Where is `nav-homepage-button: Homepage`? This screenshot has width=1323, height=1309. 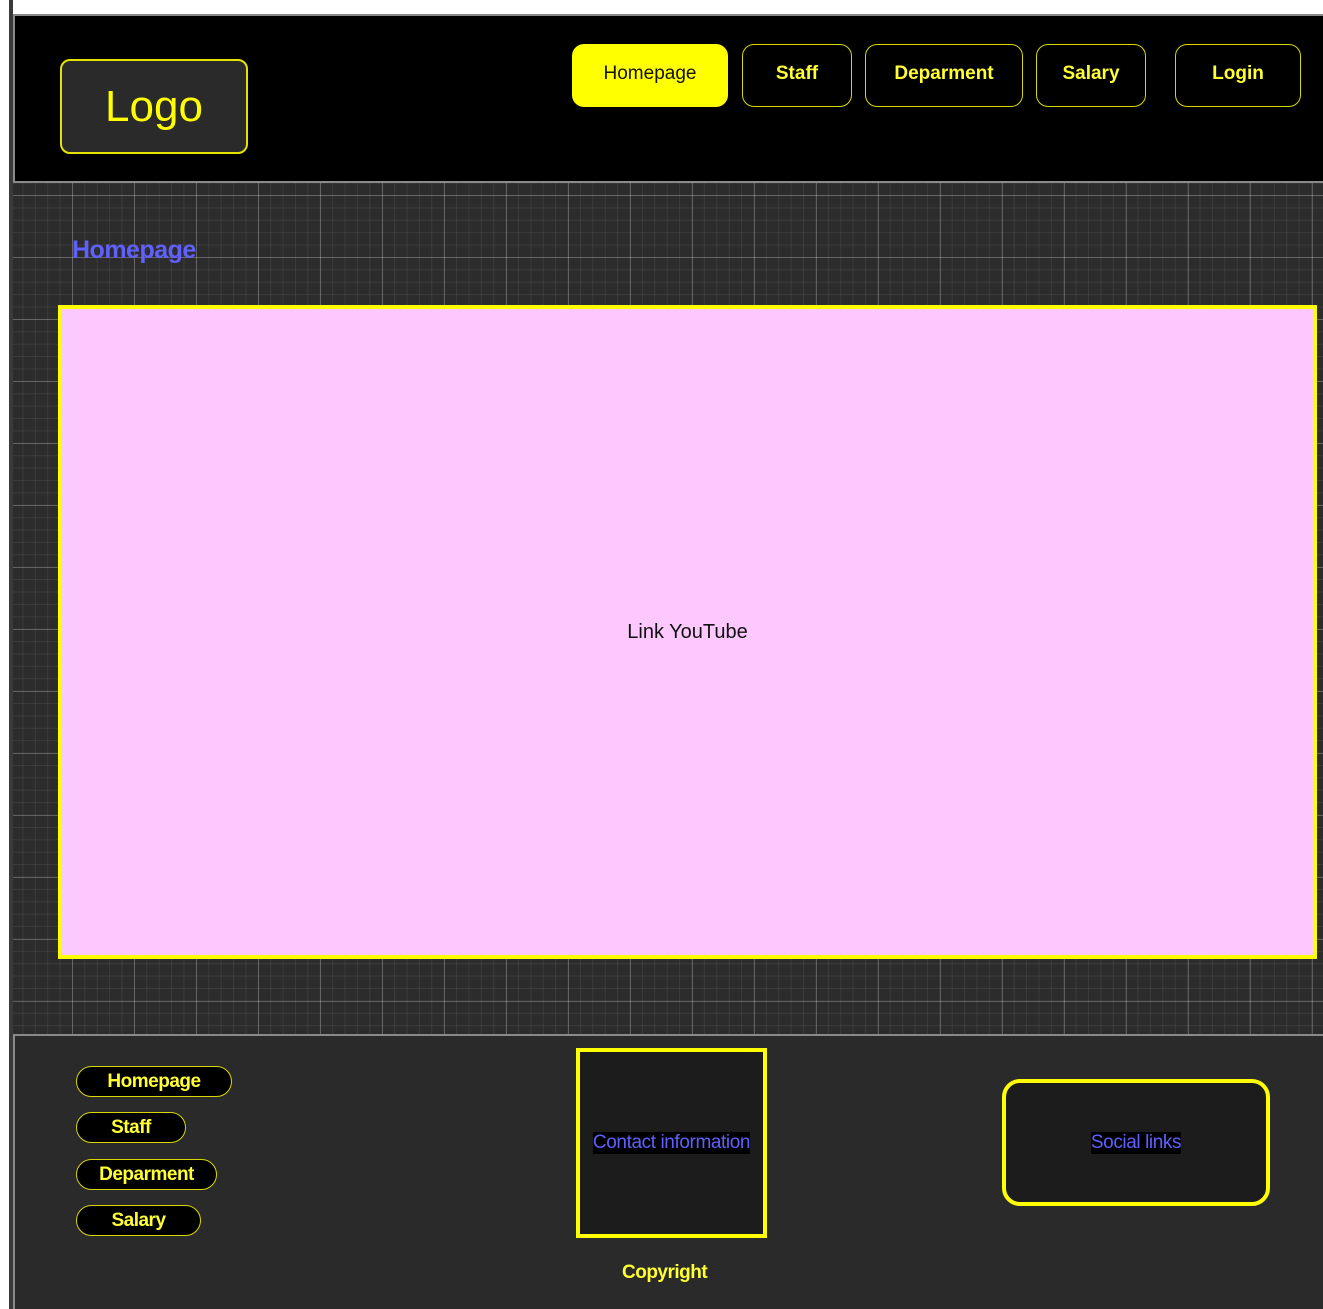 nav-homepage-button: Homepage is located at coordinates (650, 75).